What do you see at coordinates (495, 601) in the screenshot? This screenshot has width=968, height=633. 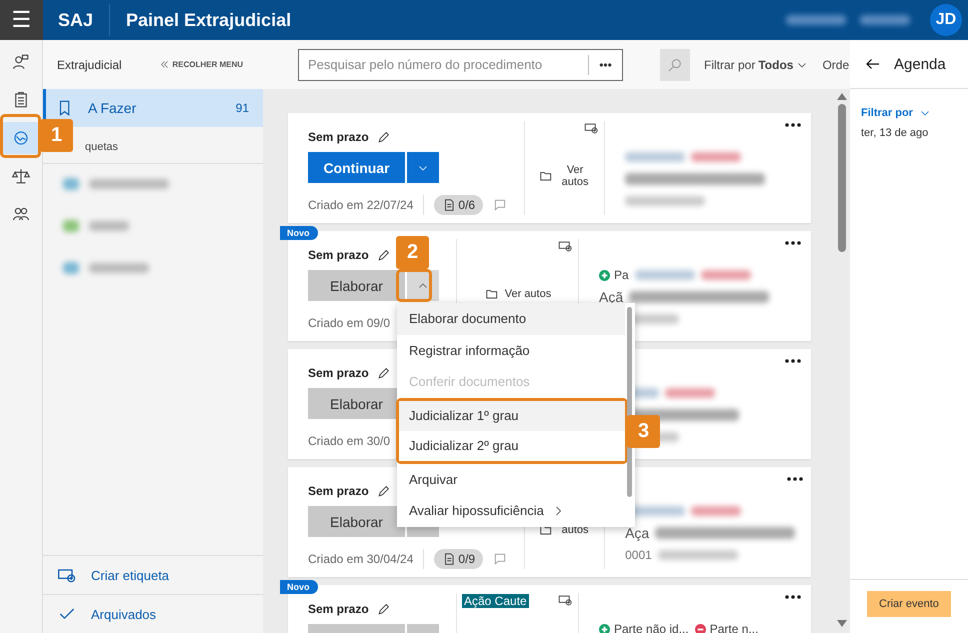 I see `case-tag: Ação Caute` at bounding box center [495, 601].